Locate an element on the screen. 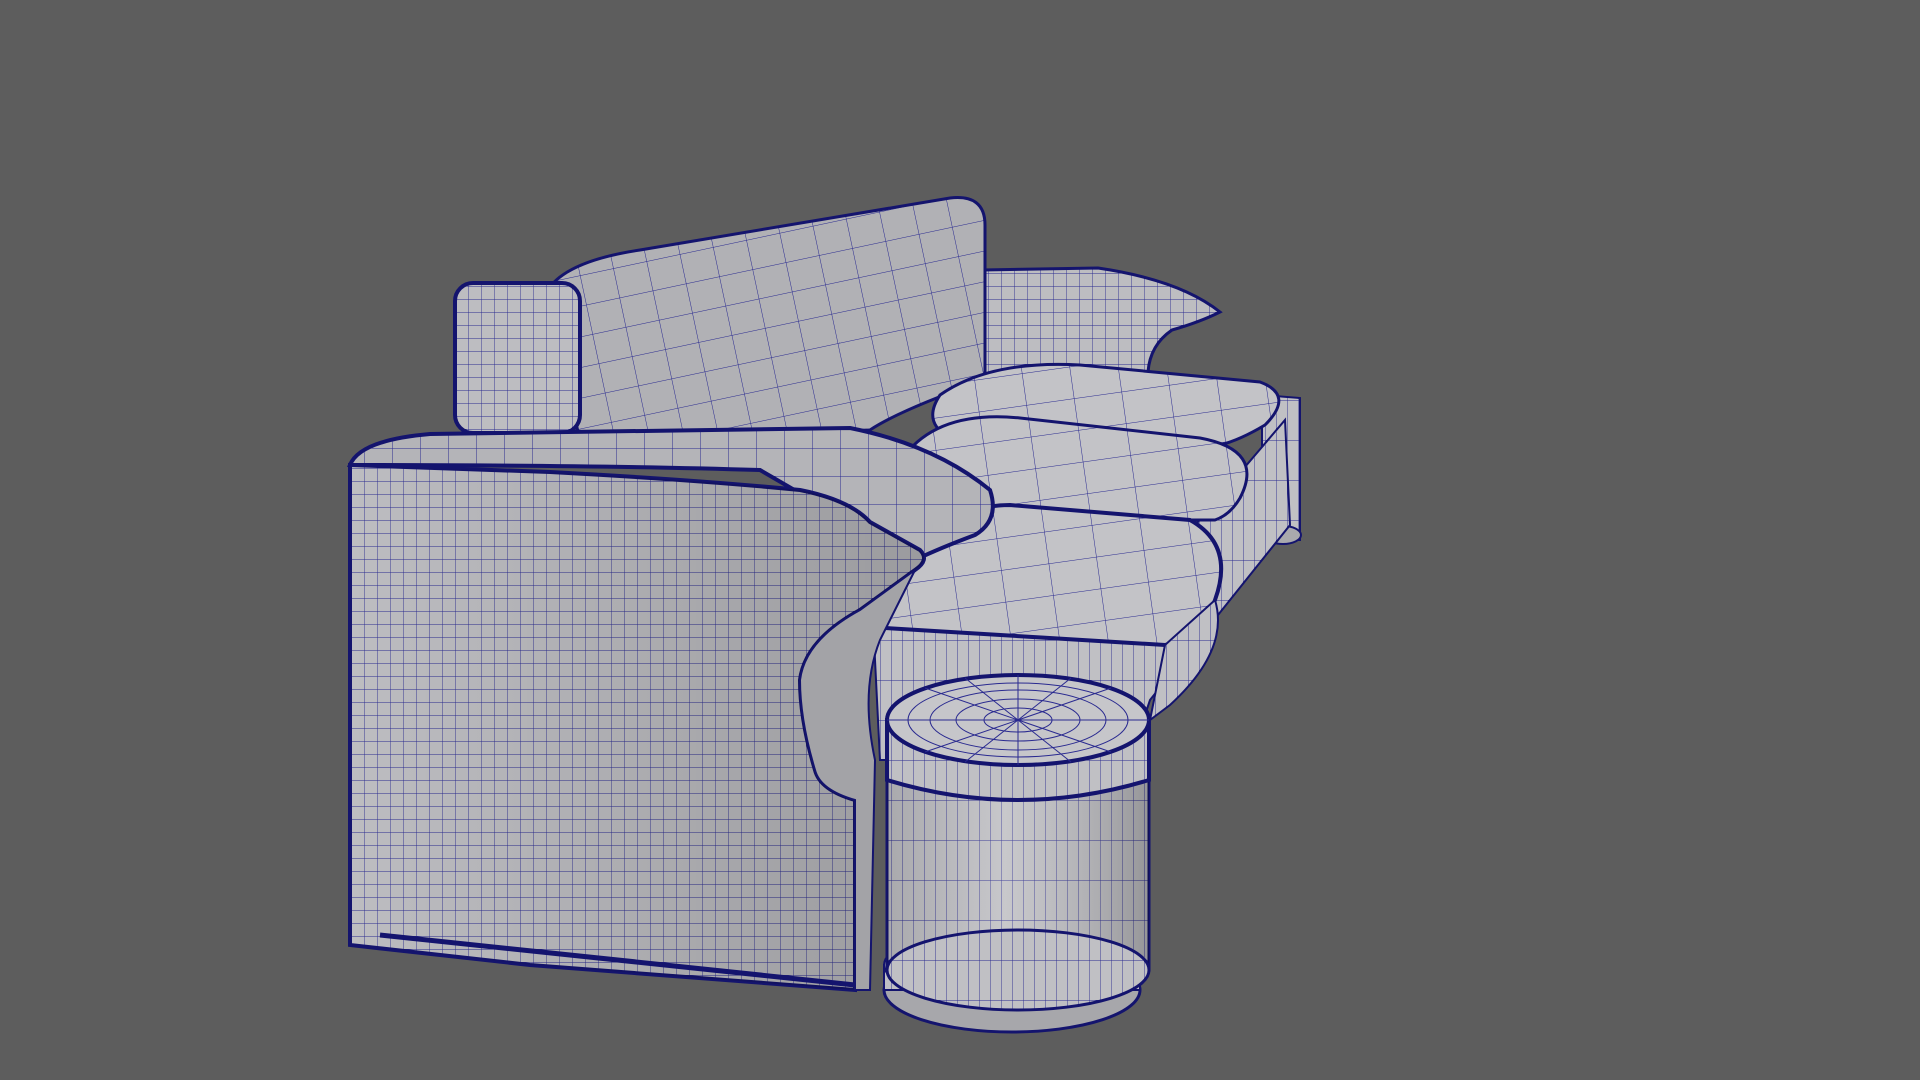 This screenshot has height=1080, width=1920. side-table-cylinder is located at coordinates (1016, 853).